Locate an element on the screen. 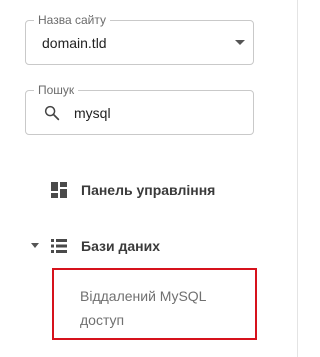  nav-item-databases-label: Бази даних is located at coordinates (120, 246).